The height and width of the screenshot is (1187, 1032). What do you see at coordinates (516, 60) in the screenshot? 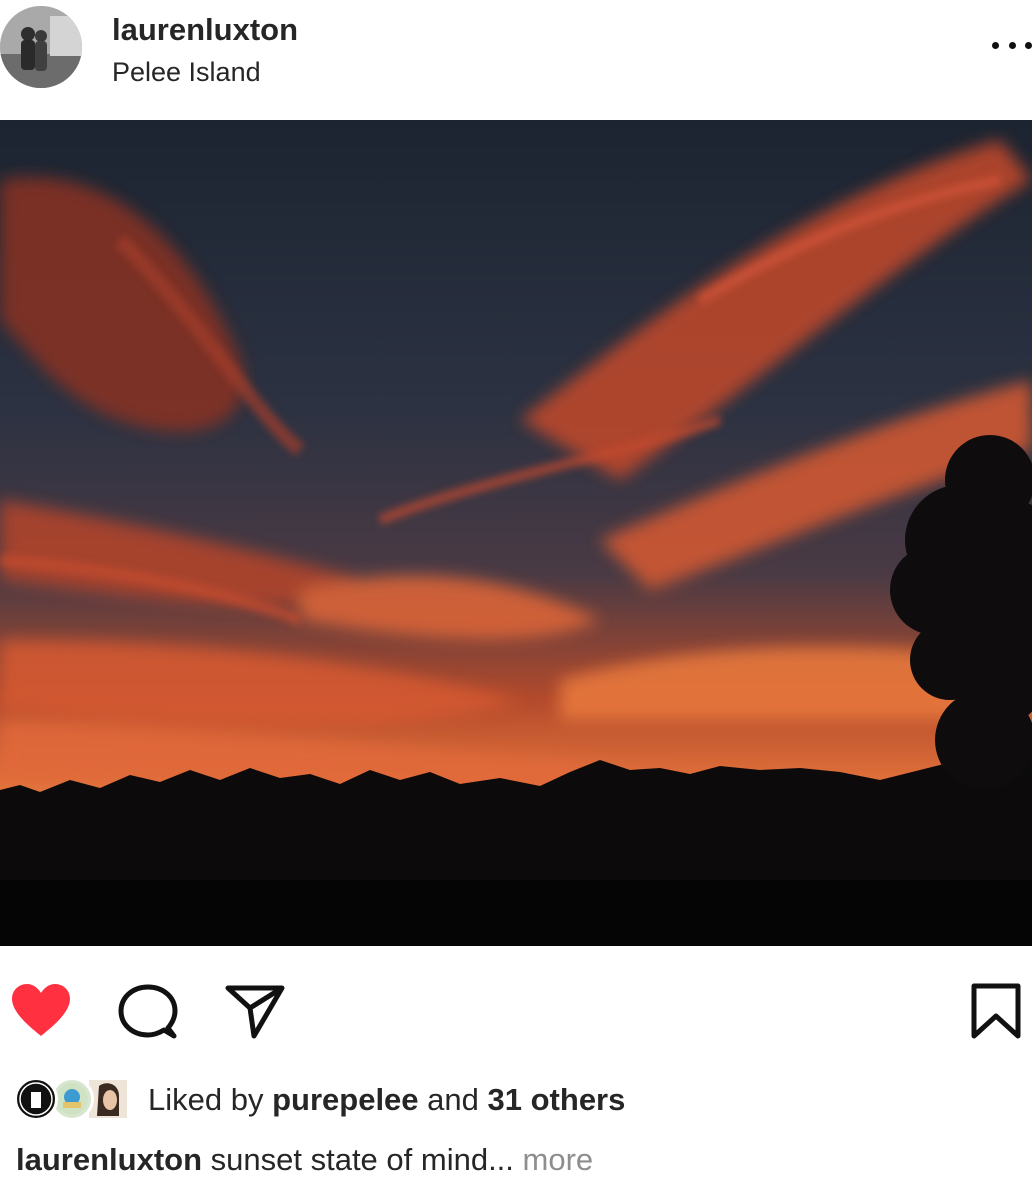
I see `post-header: laurenluxton Pelee Island` at bounding box center [516, 60].